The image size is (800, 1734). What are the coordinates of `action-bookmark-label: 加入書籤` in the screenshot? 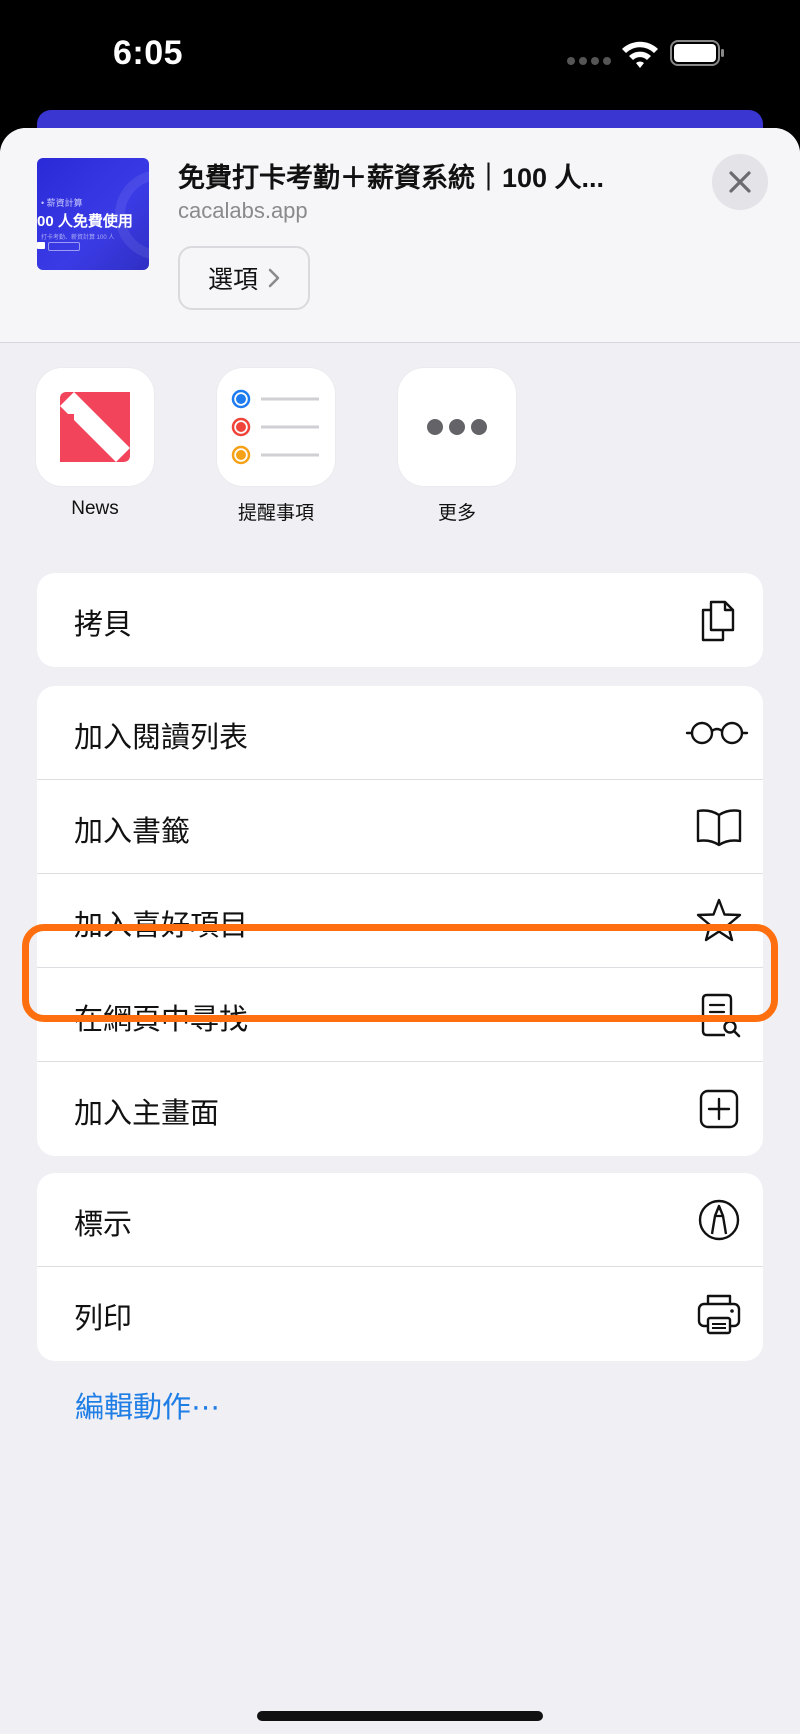 It's located at (132, 832).